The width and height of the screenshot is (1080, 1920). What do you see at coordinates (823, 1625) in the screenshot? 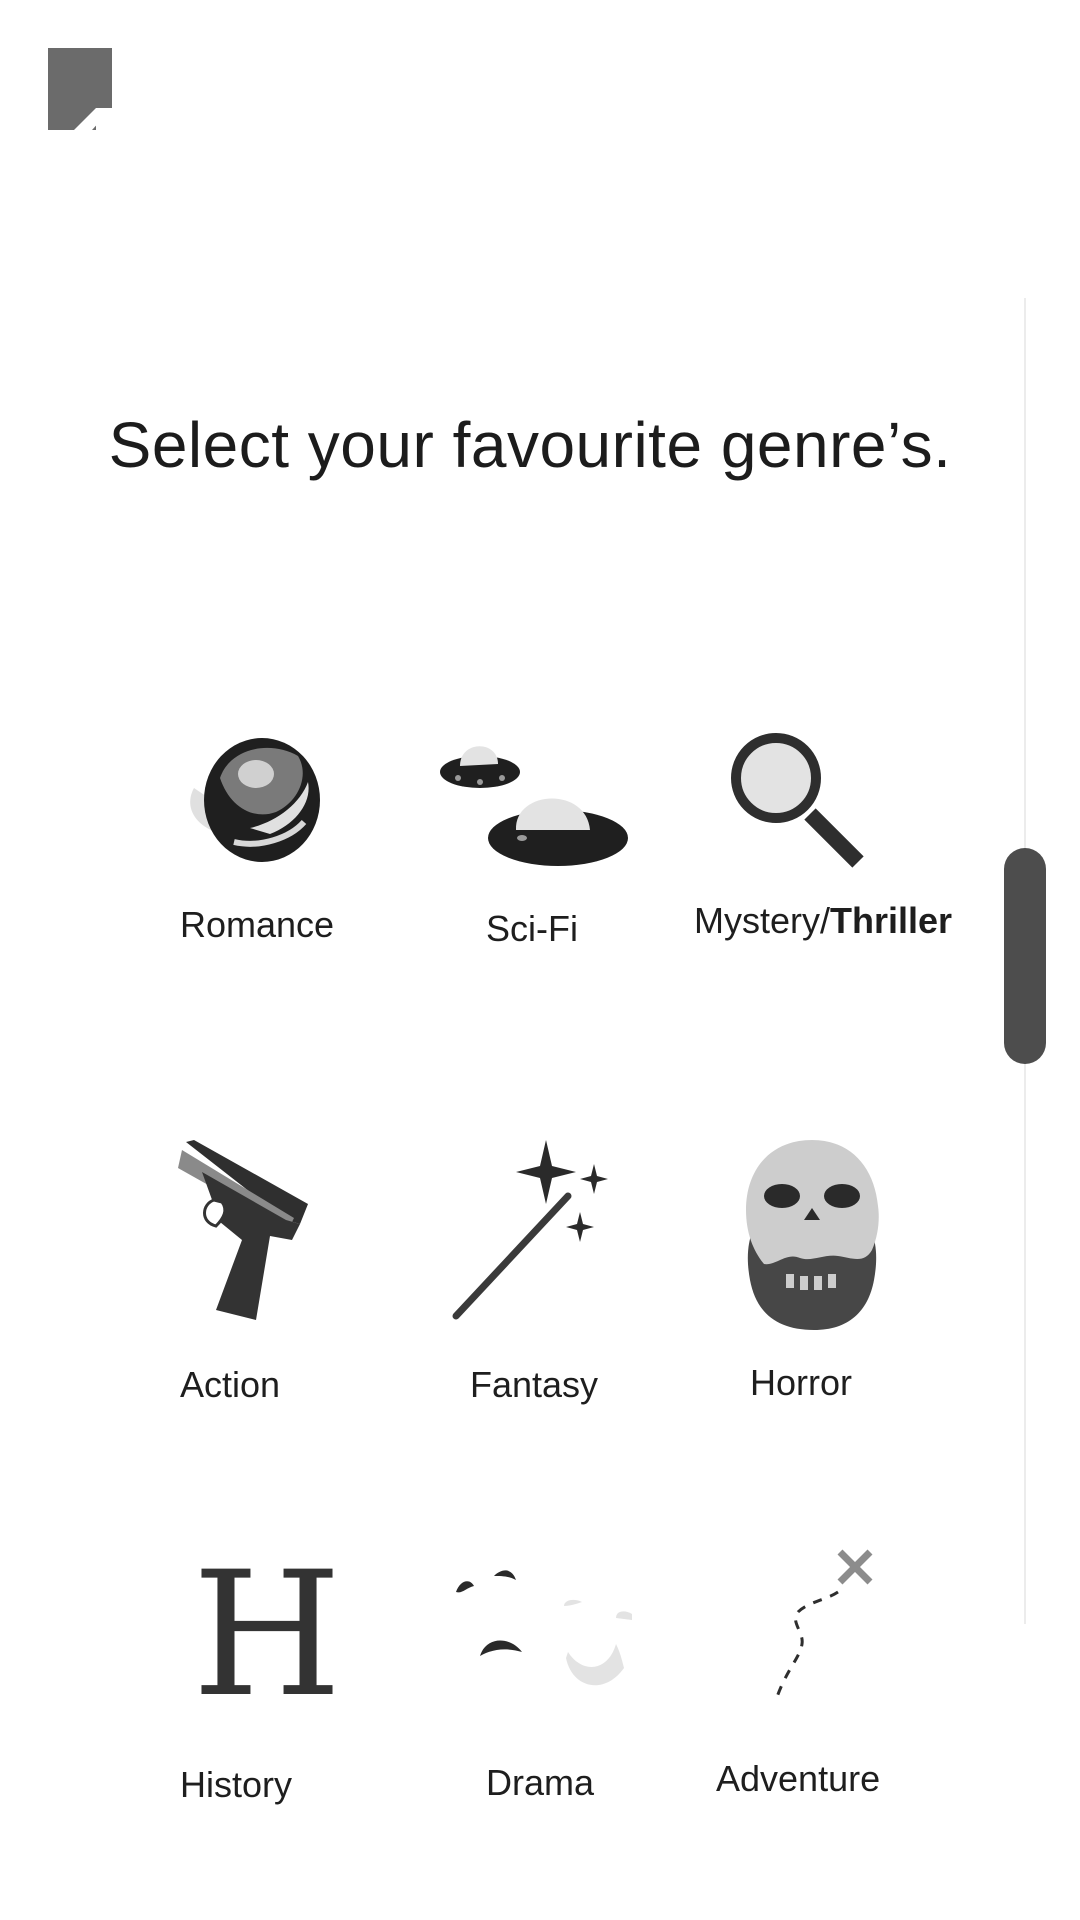
I see `treasure-map-path-icon` at bounding box center [823, 1625].